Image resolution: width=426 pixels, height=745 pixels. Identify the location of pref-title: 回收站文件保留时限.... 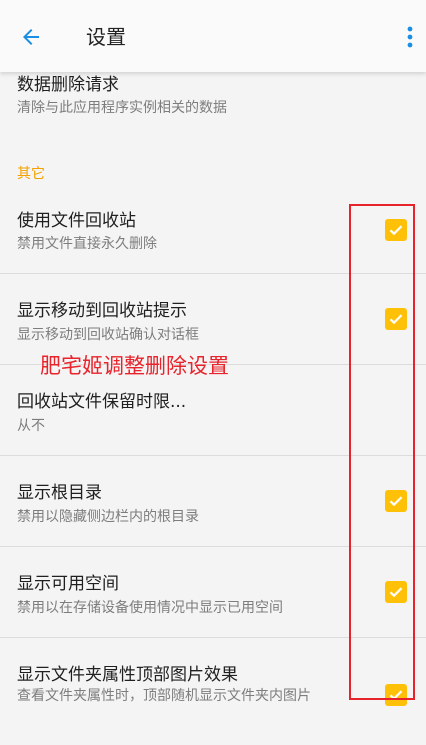
(102, 402).